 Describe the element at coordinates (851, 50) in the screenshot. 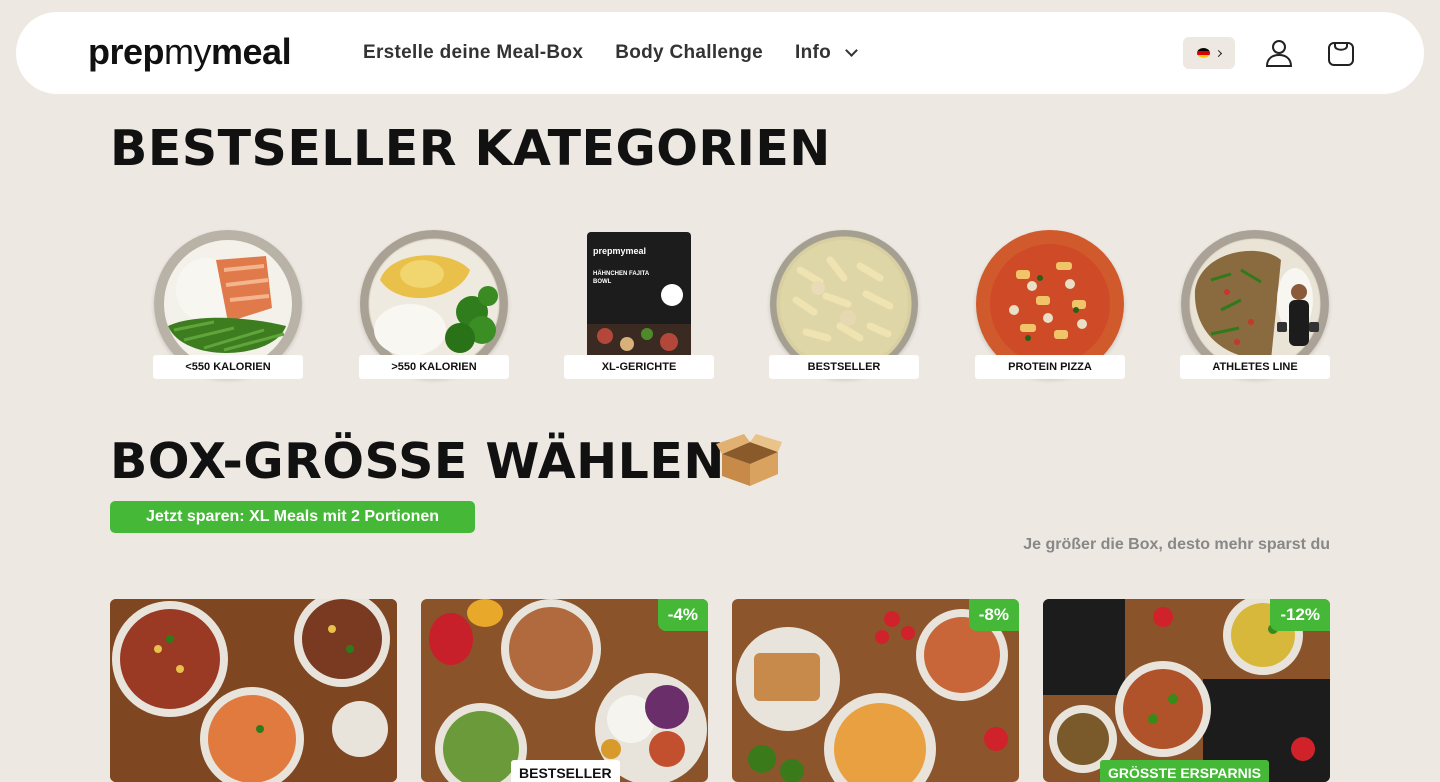

I see `chevron-down-icon` at that location.